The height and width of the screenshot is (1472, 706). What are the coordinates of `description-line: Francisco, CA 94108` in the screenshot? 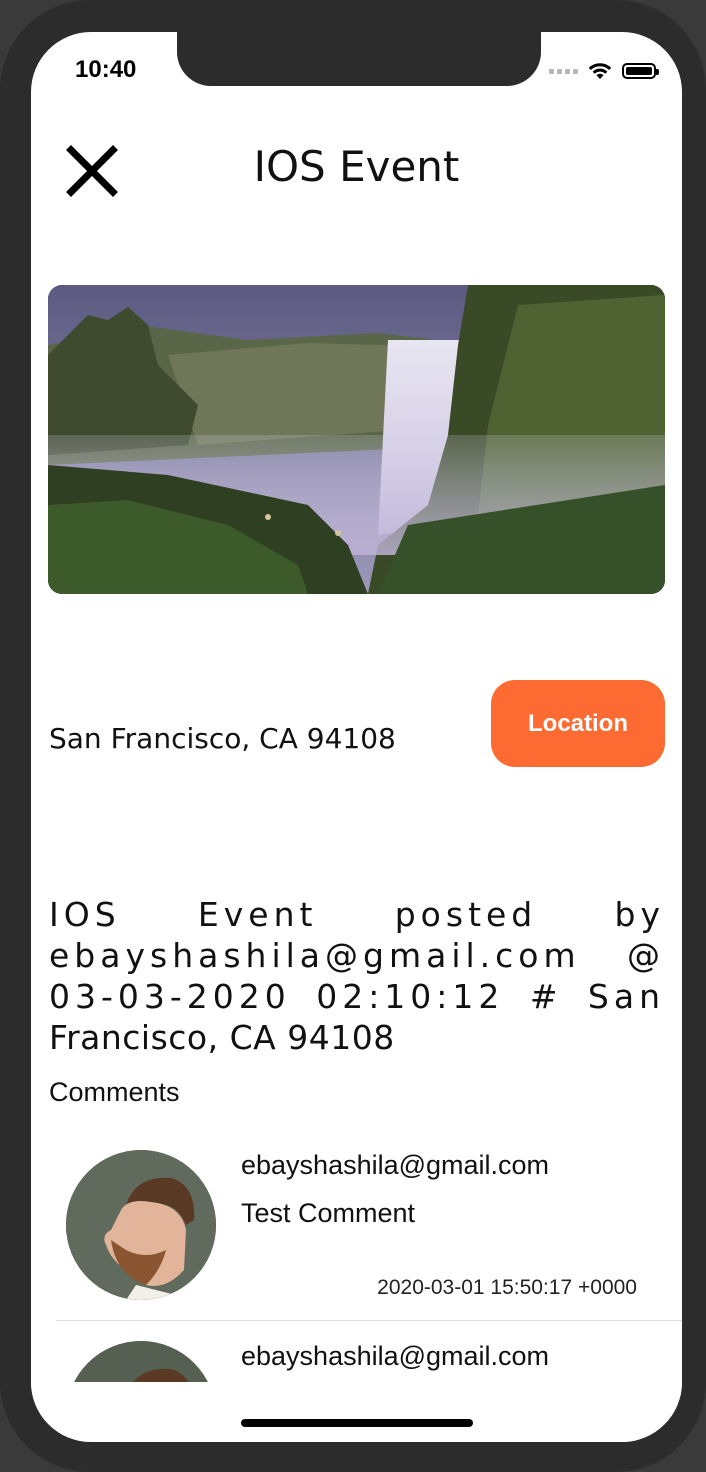 It's located at (222, 1037).